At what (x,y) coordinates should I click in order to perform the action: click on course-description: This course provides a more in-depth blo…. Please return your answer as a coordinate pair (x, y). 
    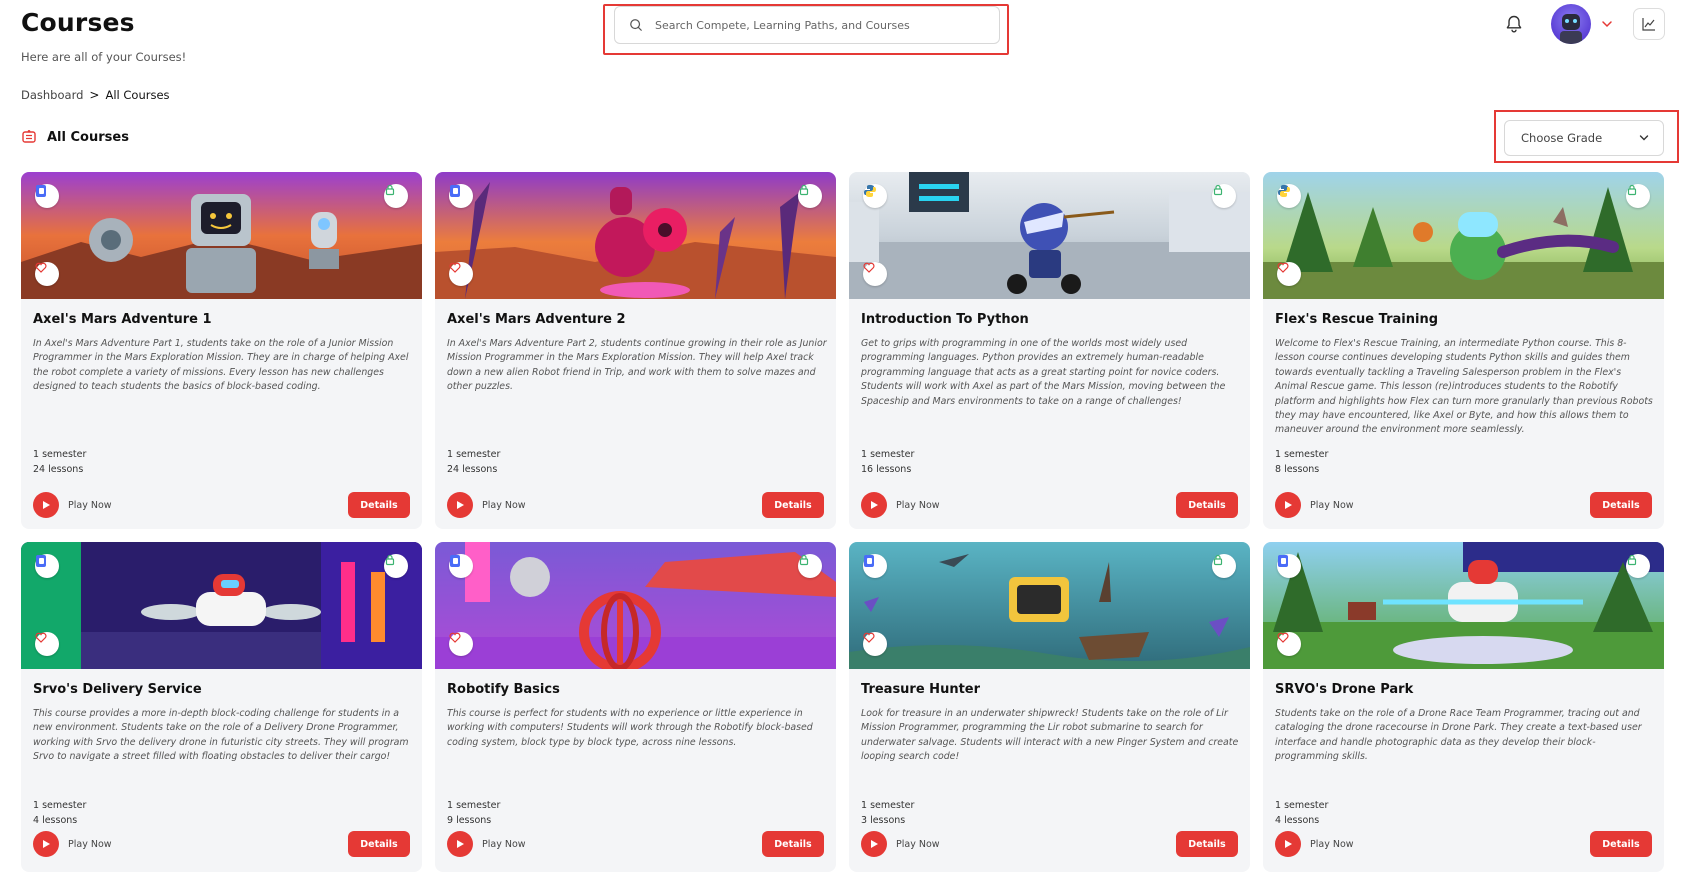
    Looking at the image, I should click on (221, 735).